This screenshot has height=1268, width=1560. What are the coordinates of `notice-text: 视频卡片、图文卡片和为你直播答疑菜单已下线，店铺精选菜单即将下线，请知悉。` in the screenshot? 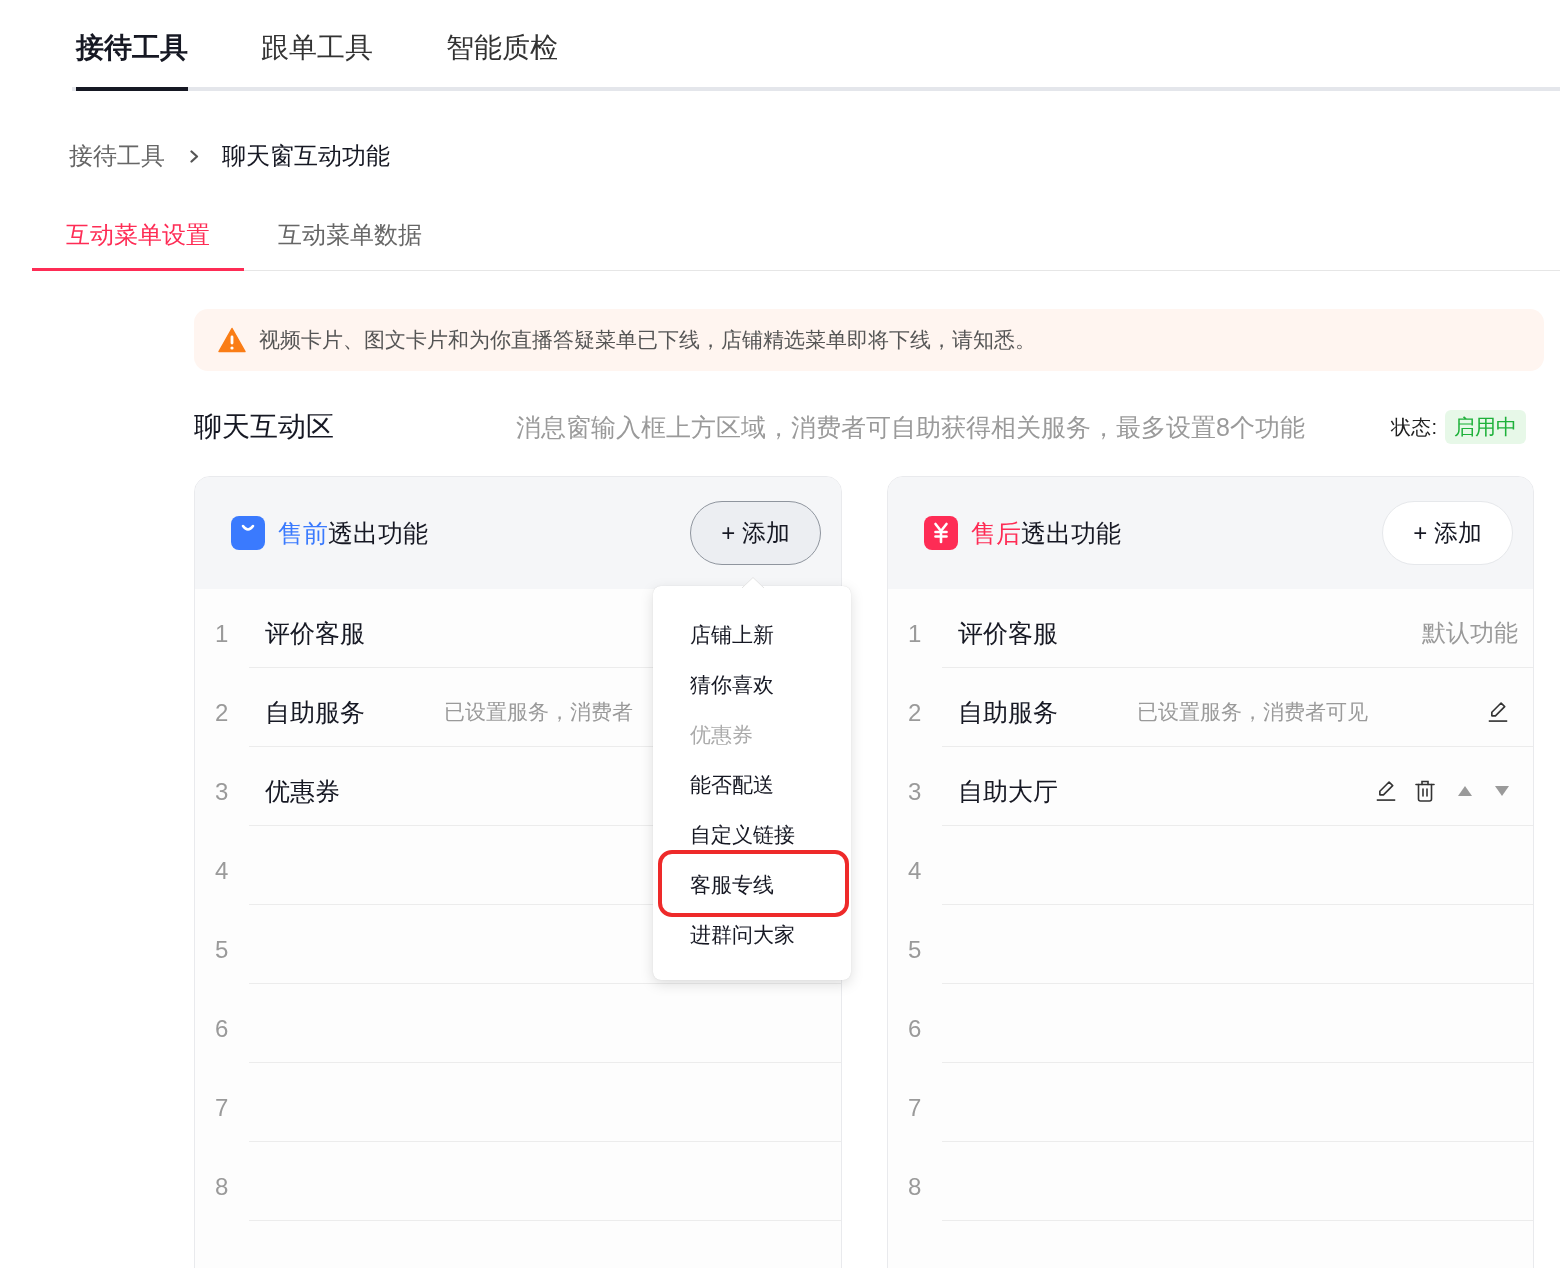 It's located at (647, 340).